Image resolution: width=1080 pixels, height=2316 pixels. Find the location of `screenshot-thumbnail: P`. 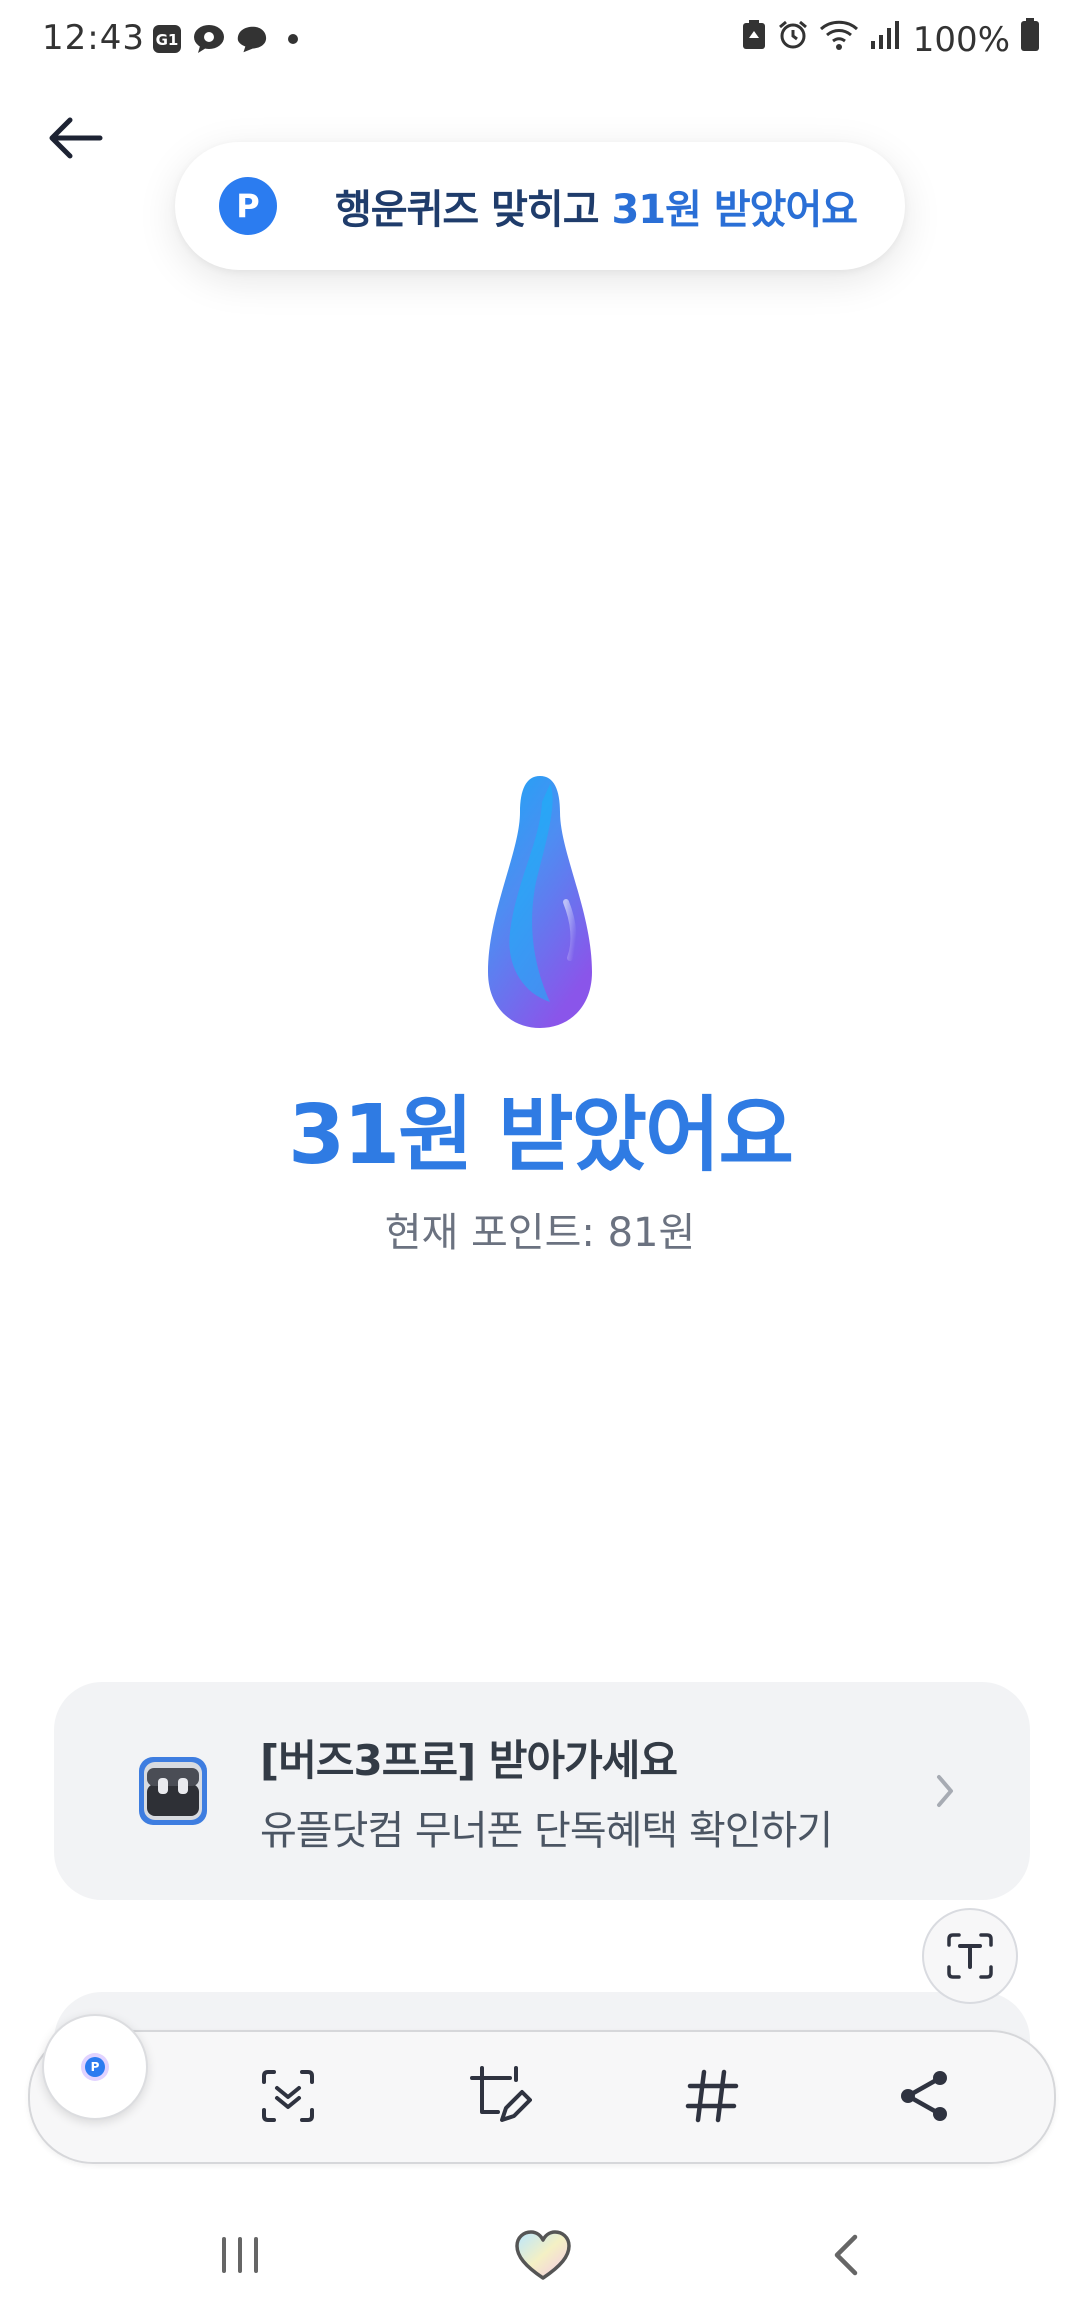

screenshot-thumbnail: P is located at coordinates (95, 2067).